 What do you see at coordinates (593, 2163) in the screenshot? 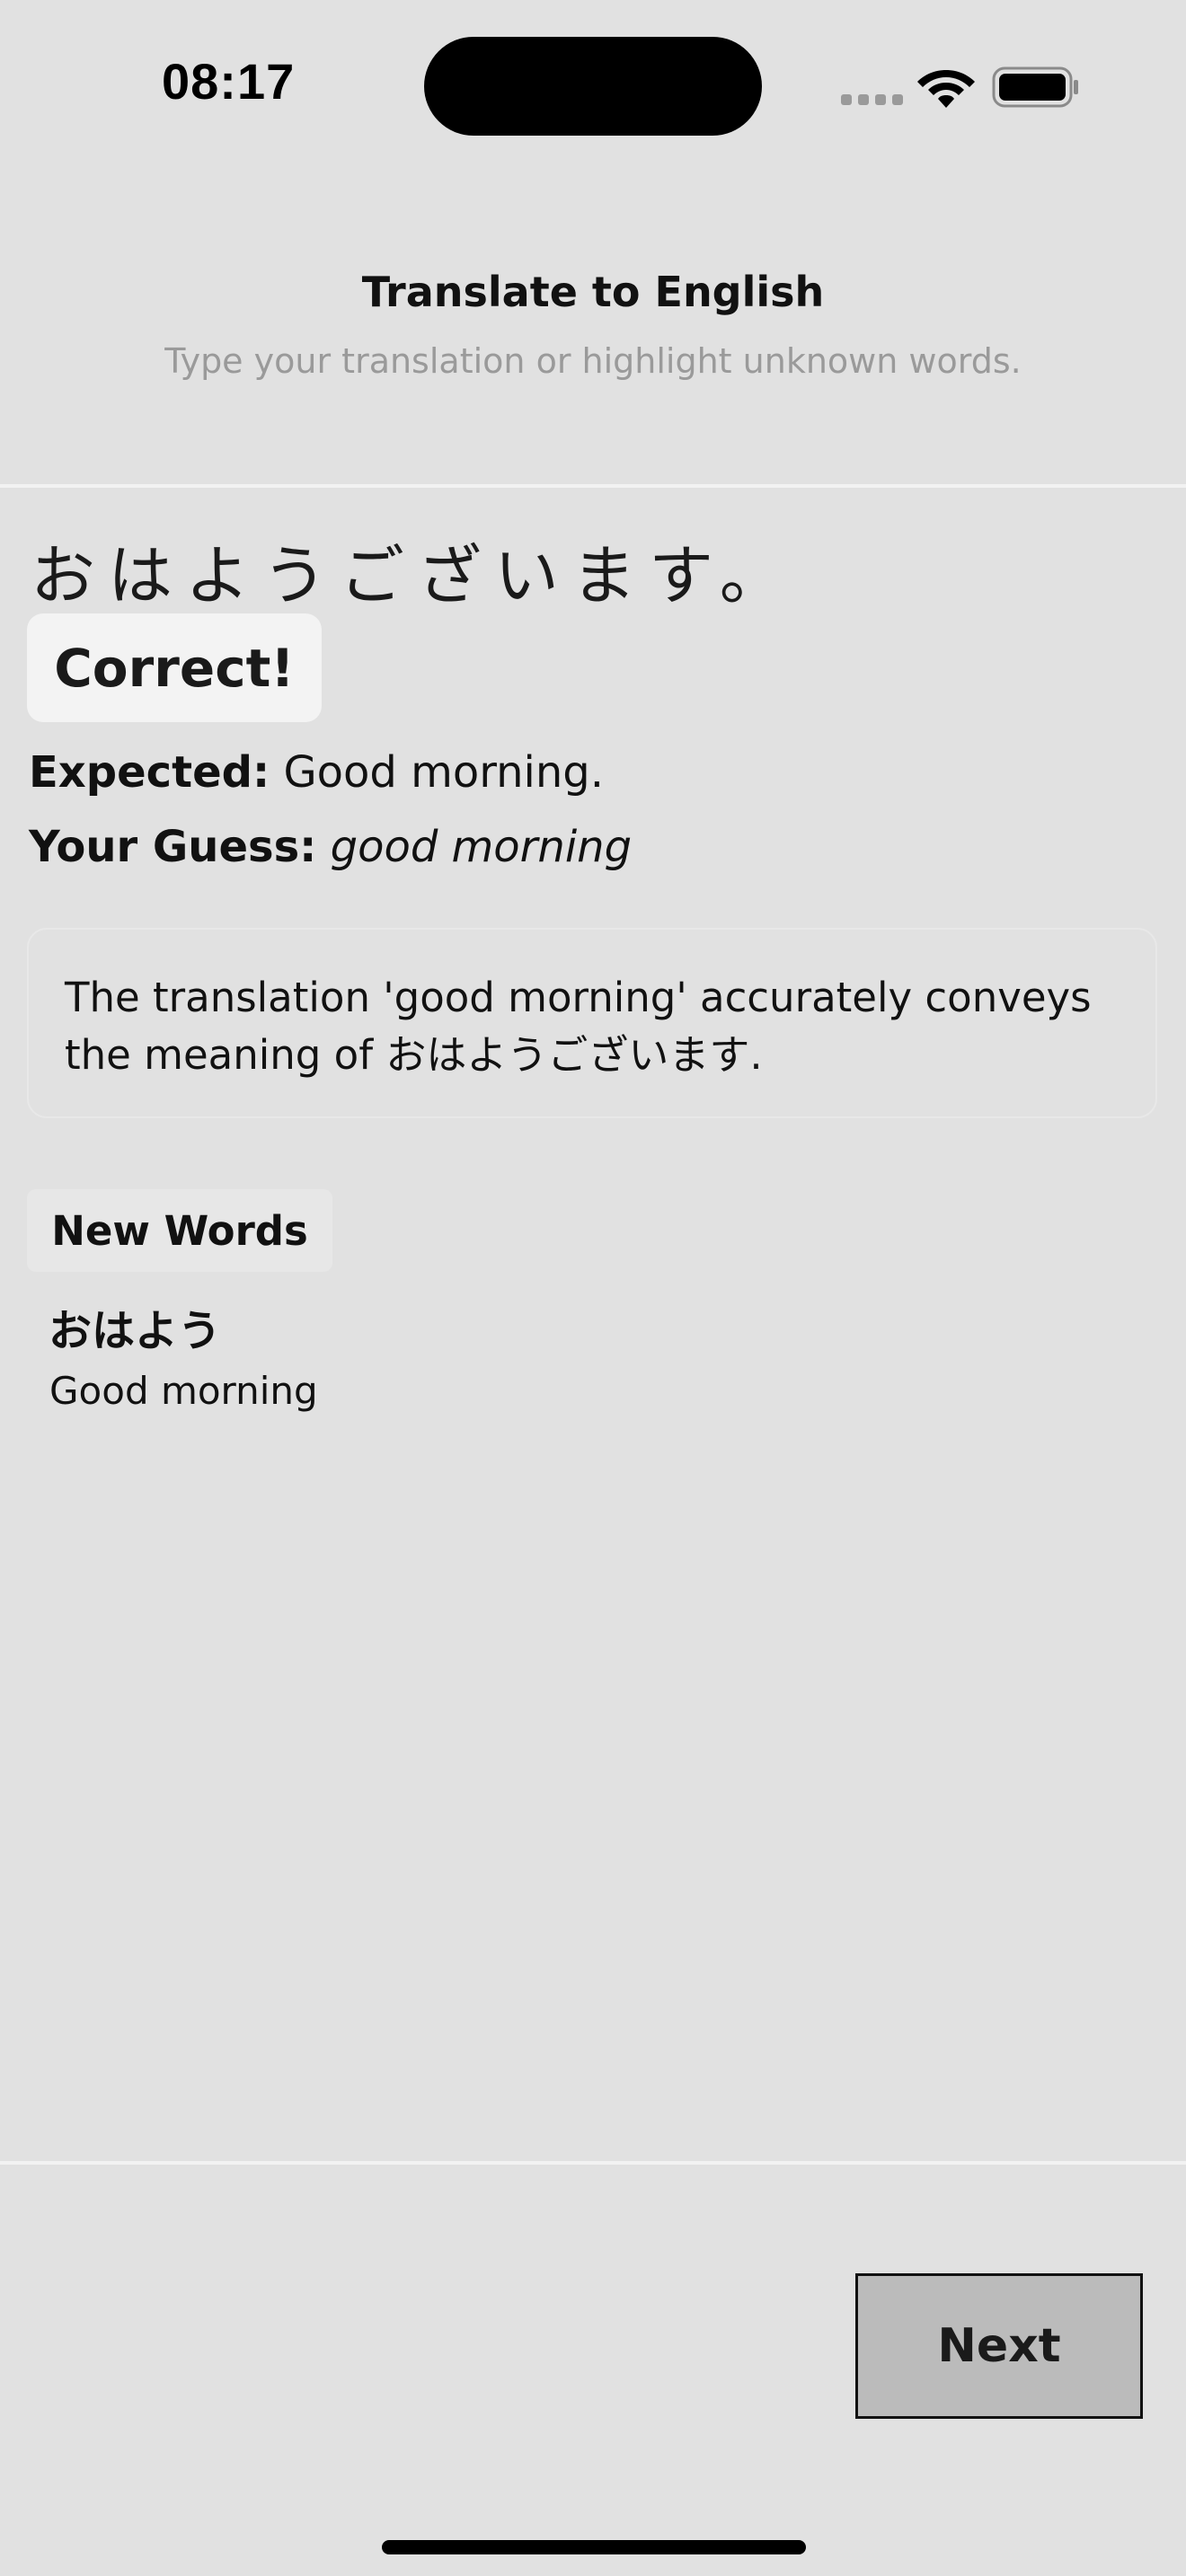
I see `footer-divider` at bounding box center [593, 2163].